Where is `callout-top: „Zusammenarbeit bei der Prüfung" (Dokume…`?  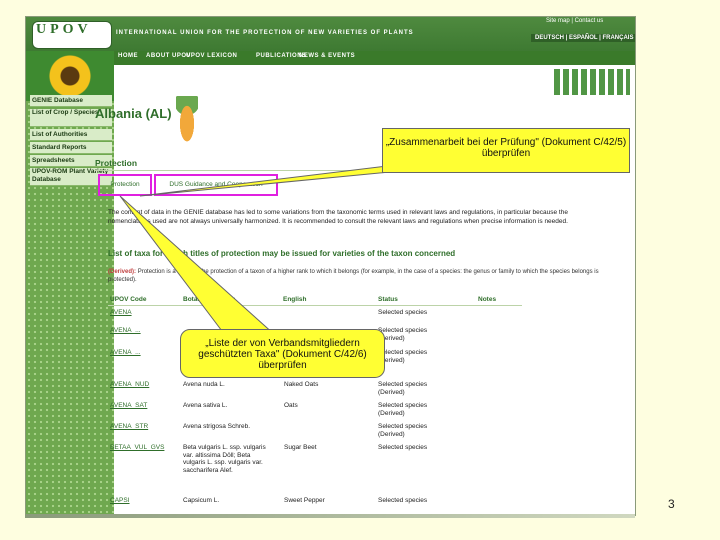
callout-top: „Zusammenarbeit bei der Prüfung" (Dokume… is located at coordinates (506, 150).